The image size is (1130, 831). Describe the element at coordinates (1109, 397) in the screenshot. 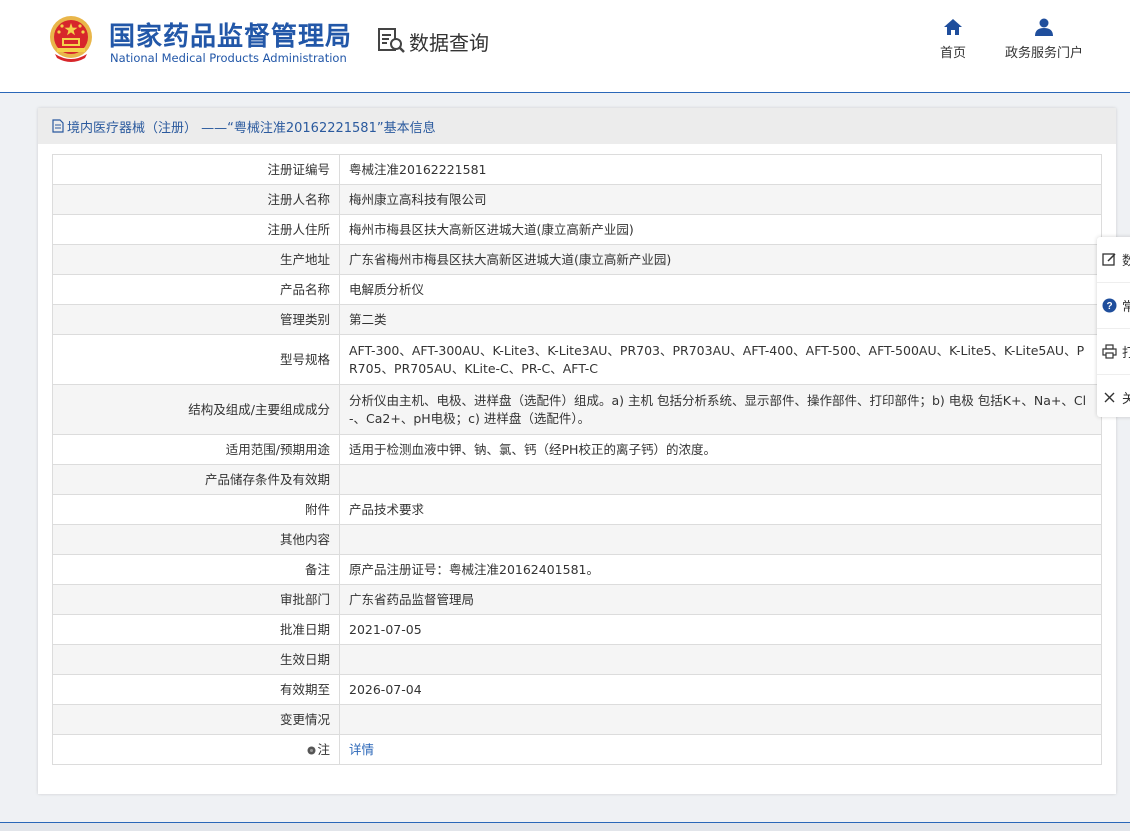

I see `close-icon` at that location.